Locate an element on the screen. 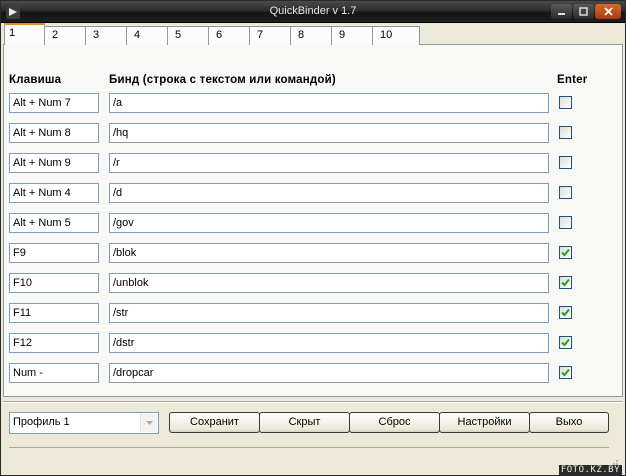 The image size is (626, 476). key-field: F11 is located at coordinates (54, 313).